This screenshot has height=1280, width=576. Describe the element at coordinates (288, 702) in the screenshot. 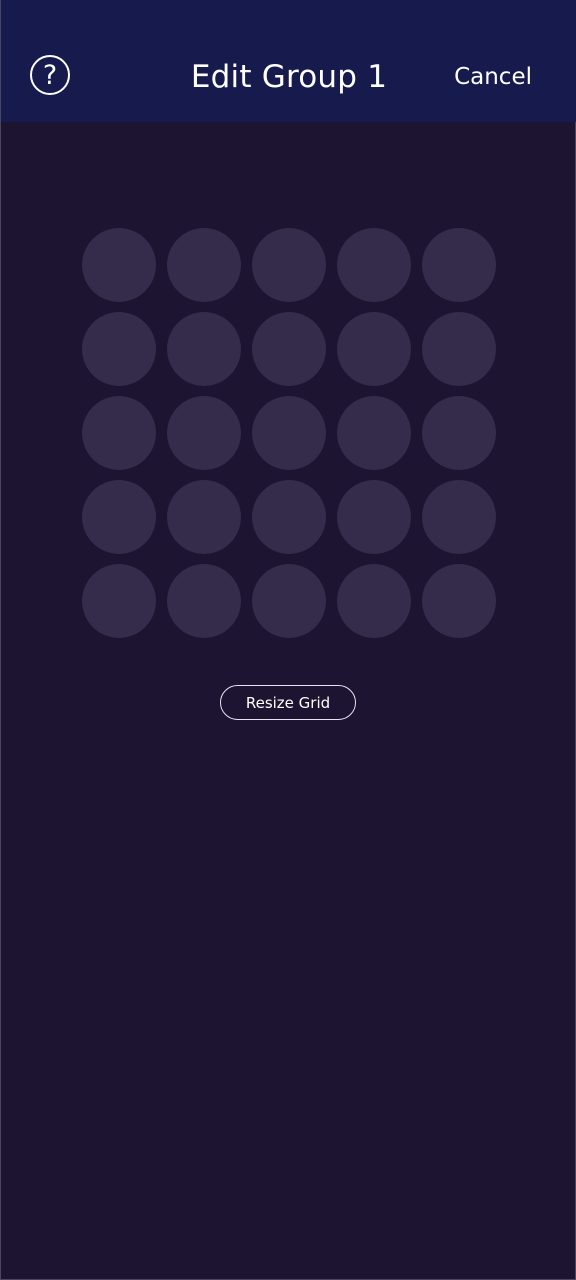

I see `resize-grid-button: Resize Grid` at that location.